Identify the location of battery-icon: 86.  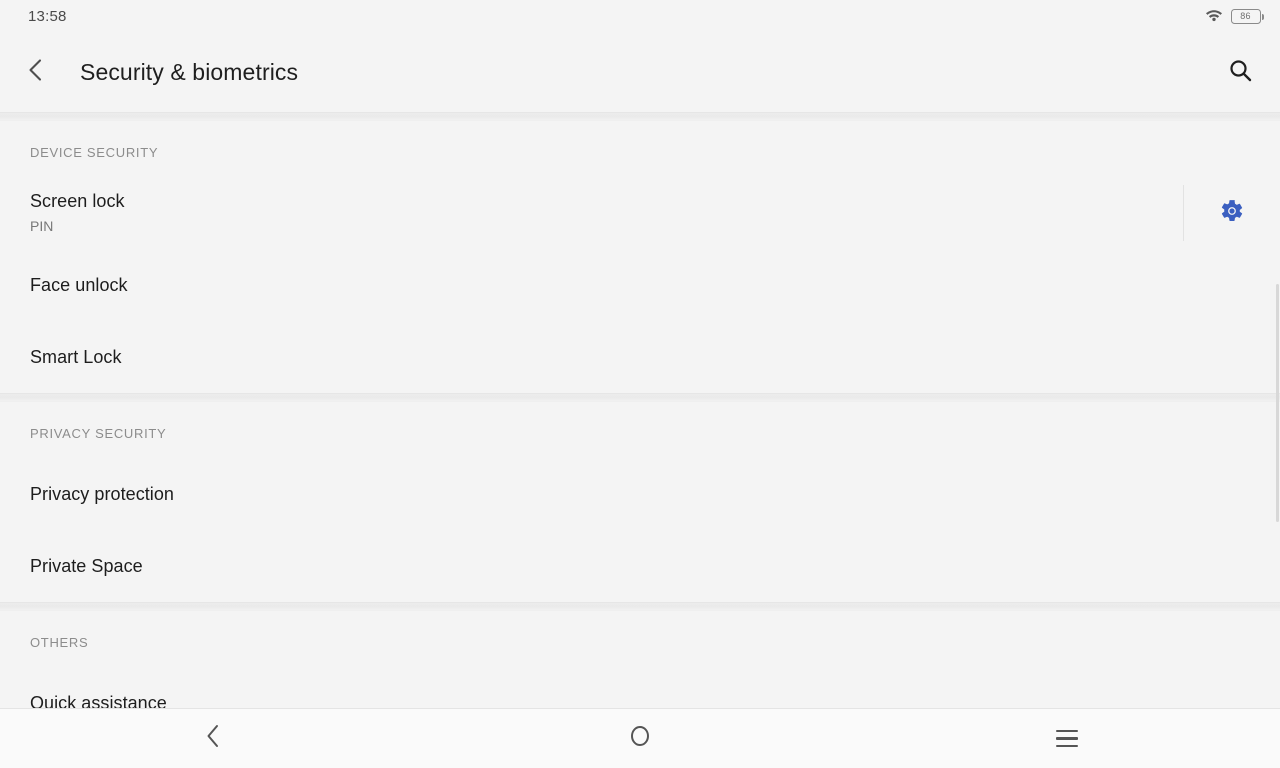
(1247, 16).